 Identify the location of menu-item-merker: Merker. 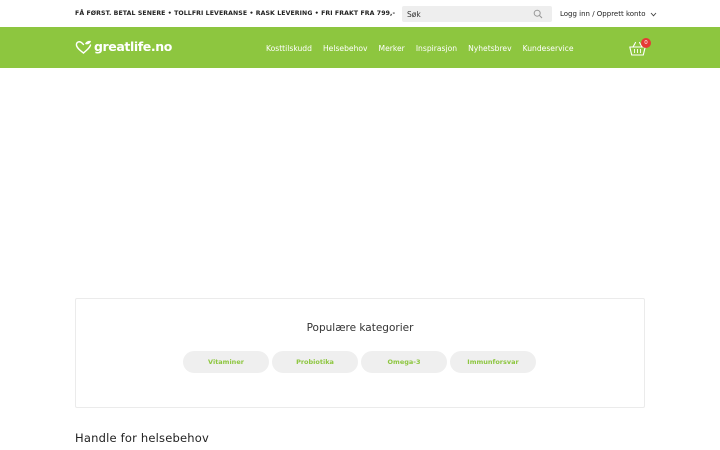
(392, 48).